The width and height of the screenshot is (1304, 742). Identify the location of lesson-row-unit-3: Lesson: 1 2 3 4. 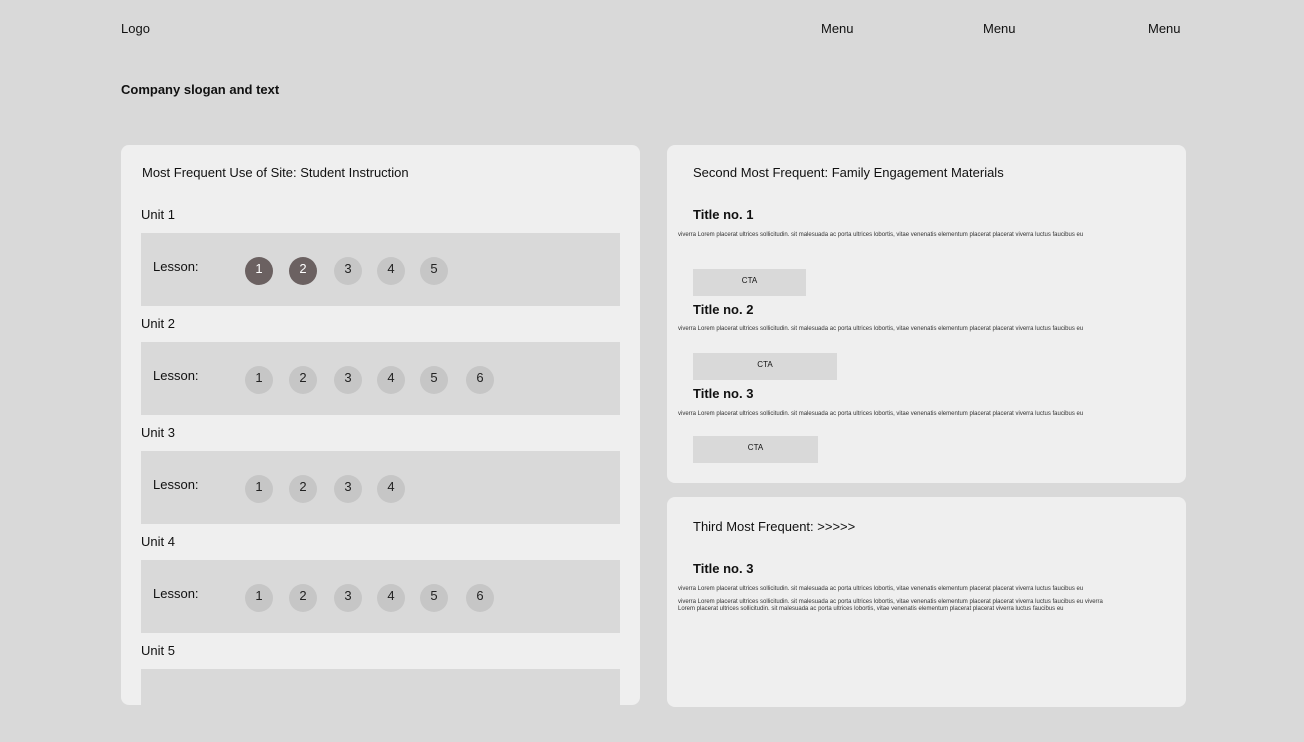
(380, 487).